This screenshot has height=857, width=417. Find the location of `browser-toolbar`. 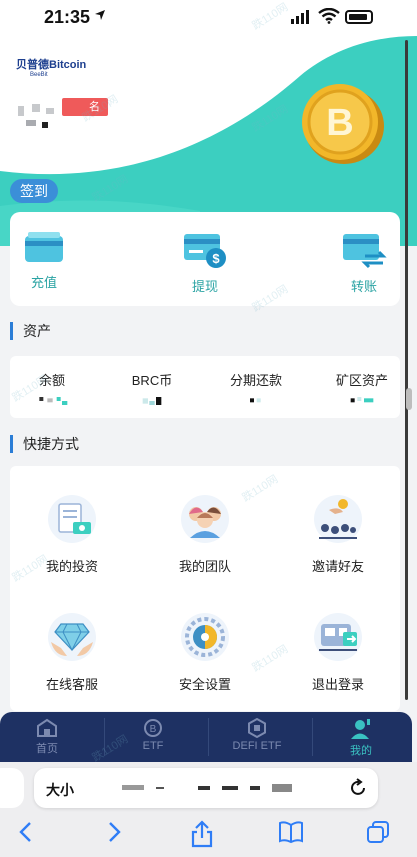

browser-toolbar is located at coordinates (208, 834).